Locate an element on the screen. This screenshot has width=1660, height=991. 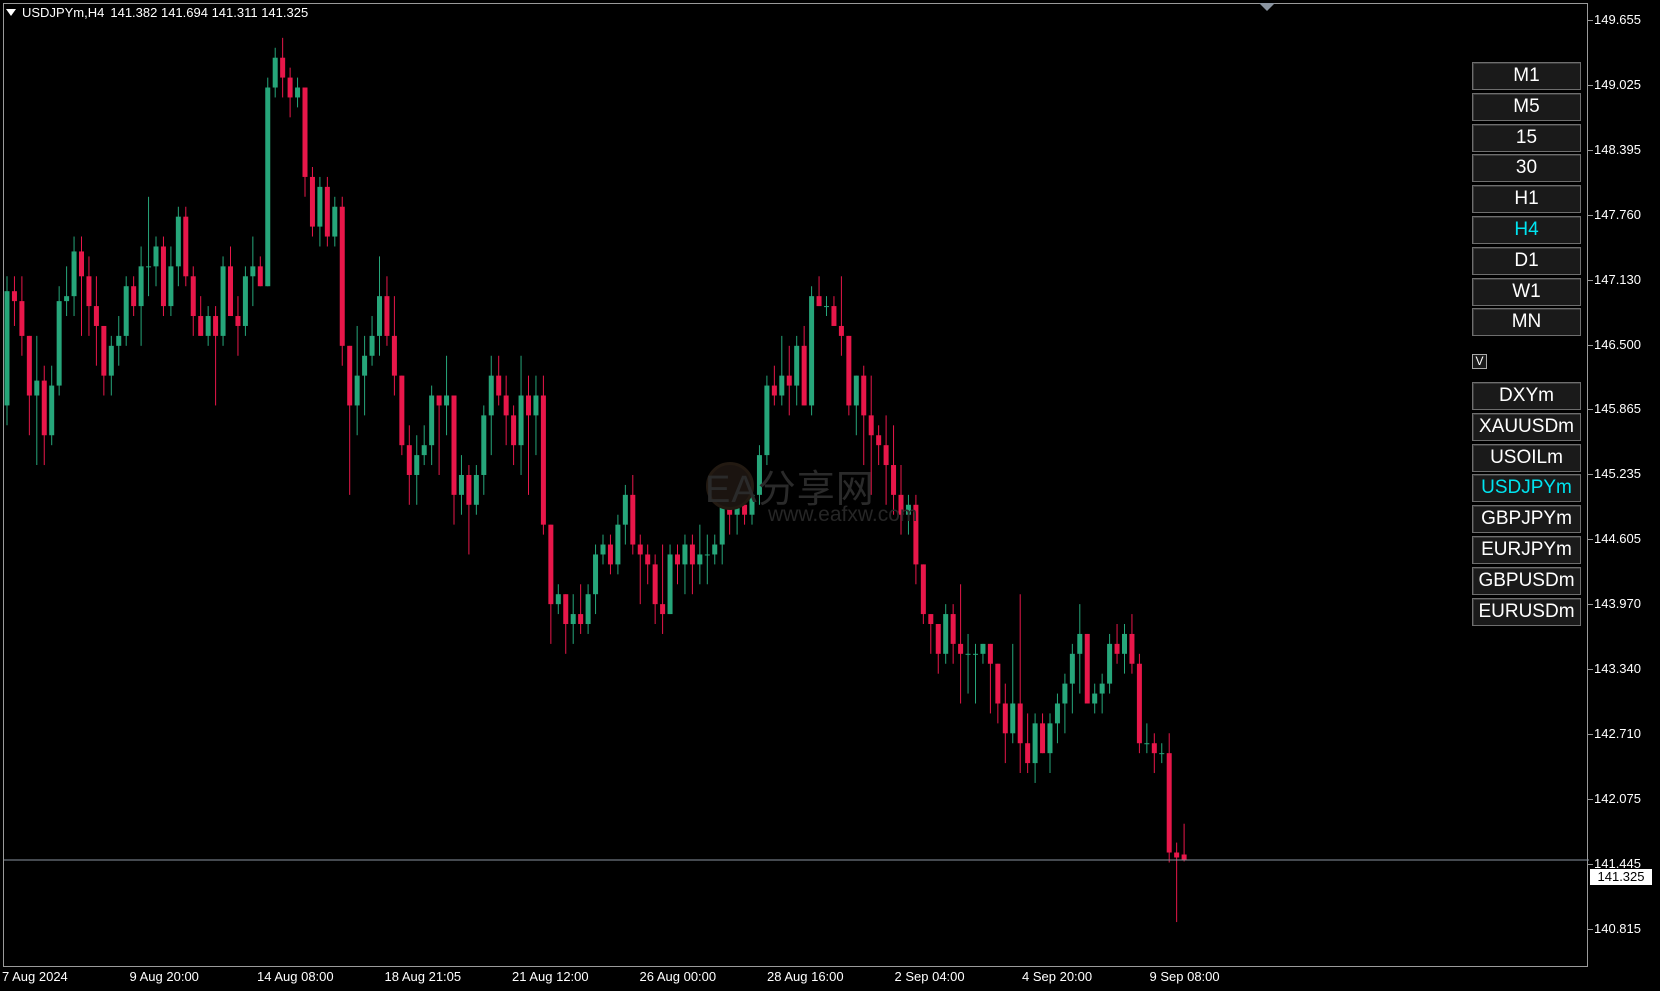
timeframe-button-30: 30 is located at coordinates (1526, 168).